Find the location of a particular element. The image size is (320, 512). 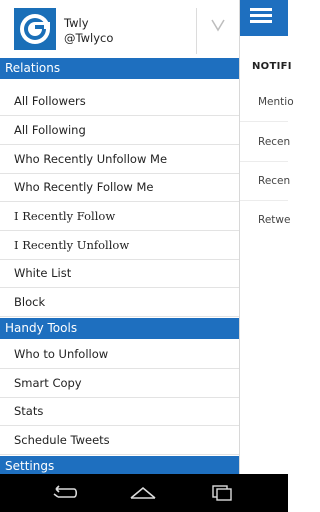

menu-item-block: Block is located at coordinates (119, 302).